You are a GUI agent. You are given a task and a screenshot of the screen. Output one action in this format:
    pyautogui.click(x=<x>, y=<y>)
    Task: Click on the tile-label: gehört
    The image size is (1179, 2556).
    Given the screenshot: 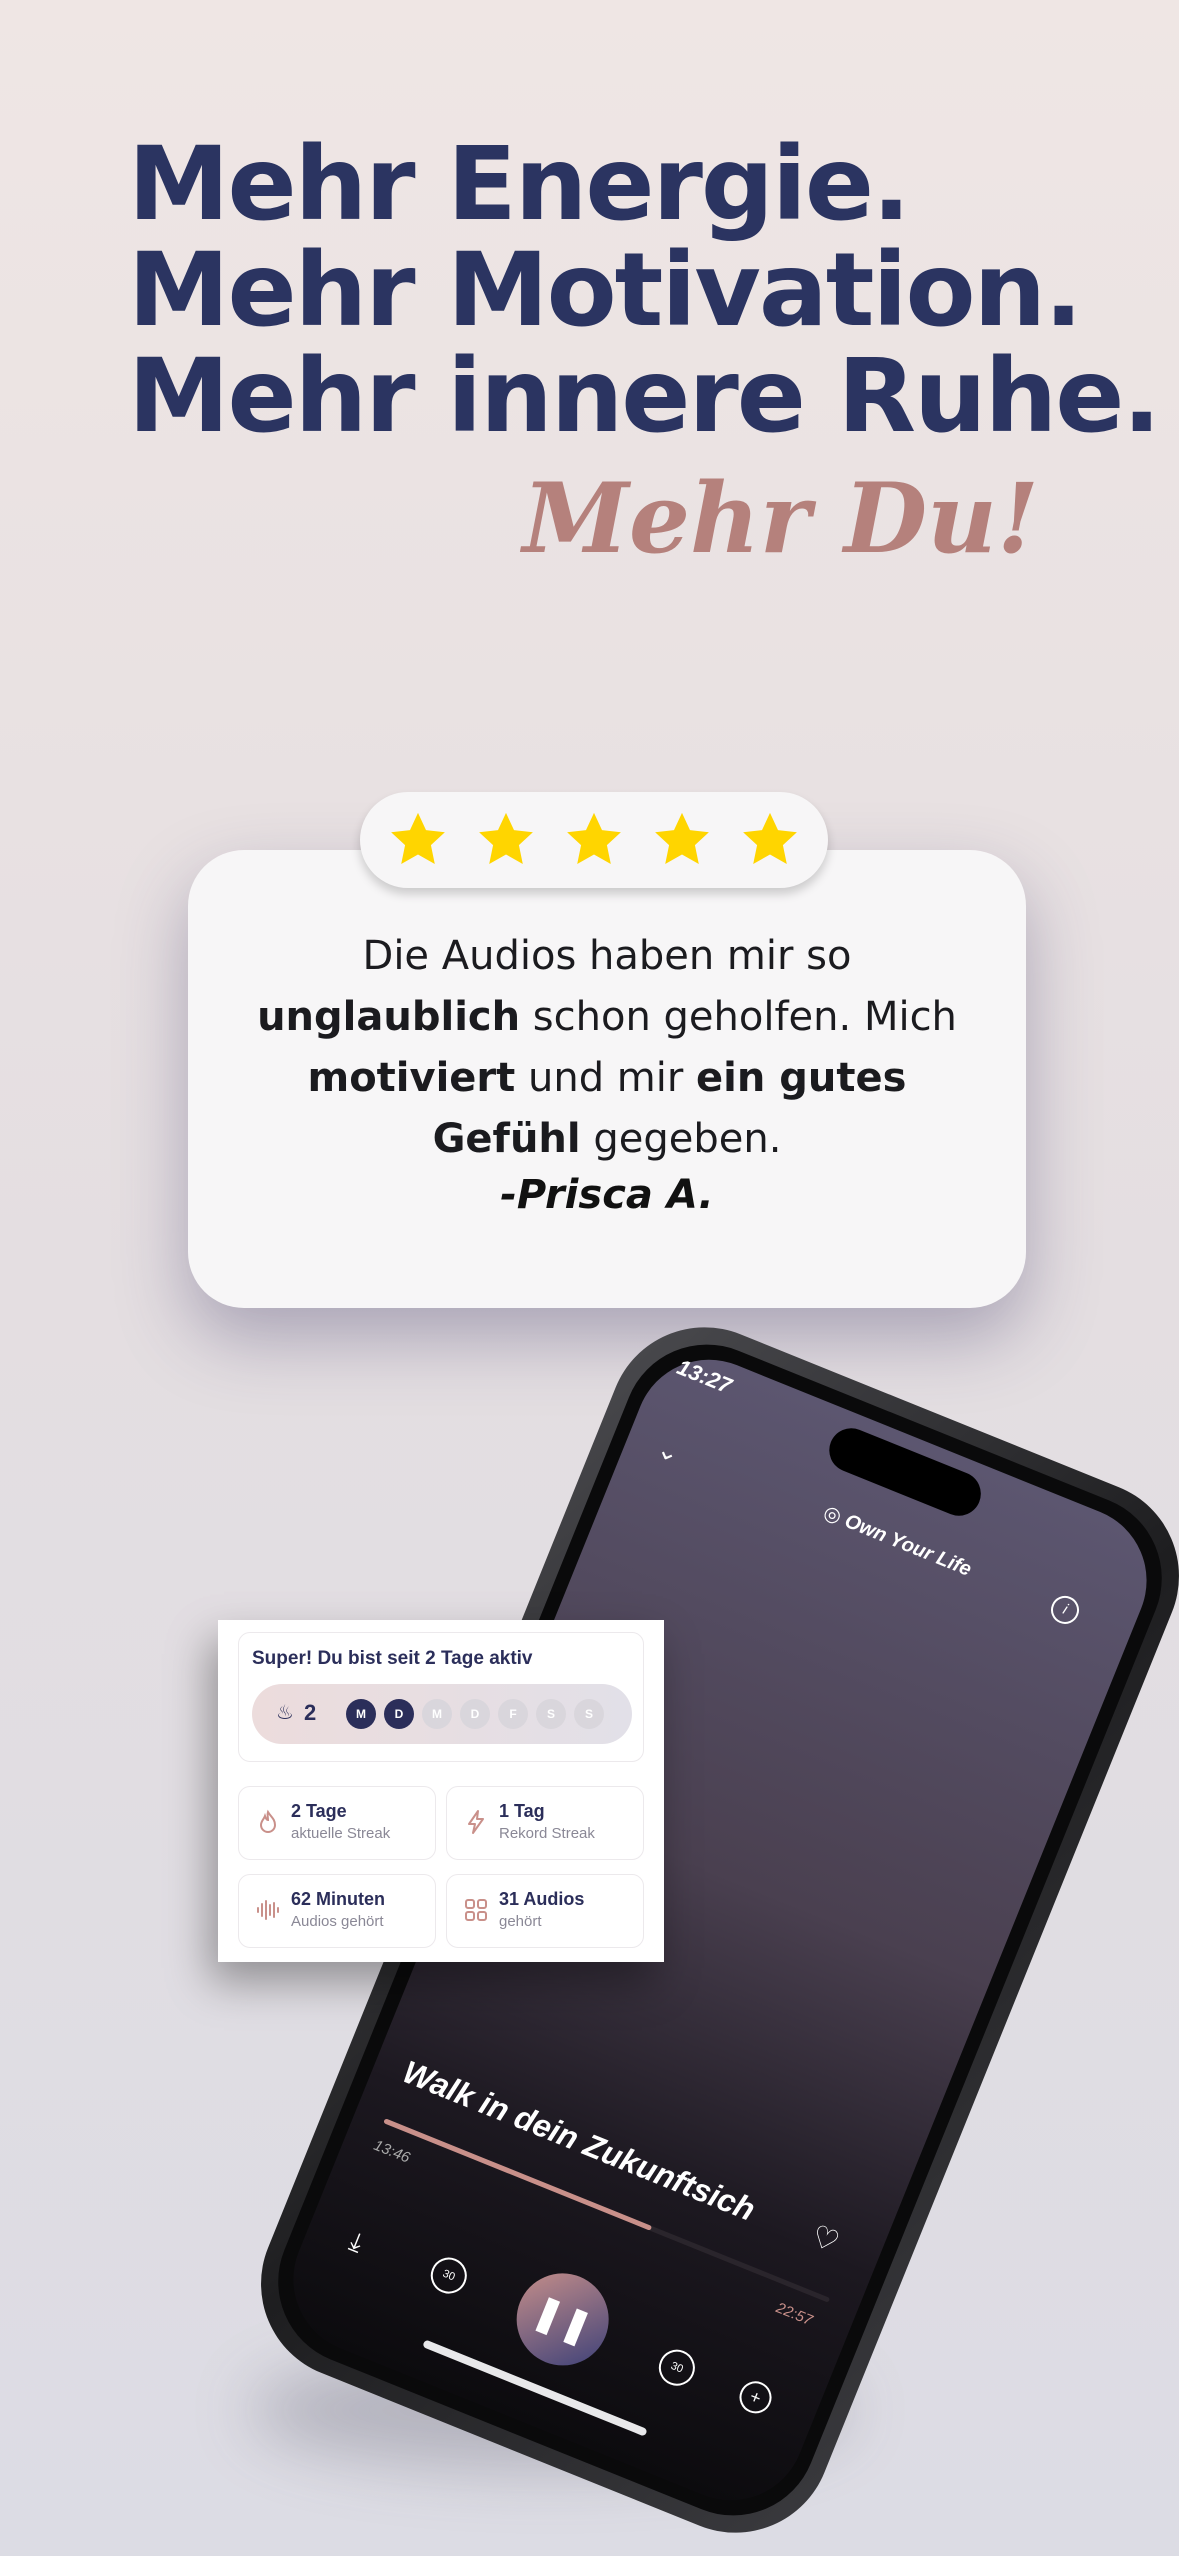 What is the action you would take?
    pyautogui.click(x=520, y=1921)
    